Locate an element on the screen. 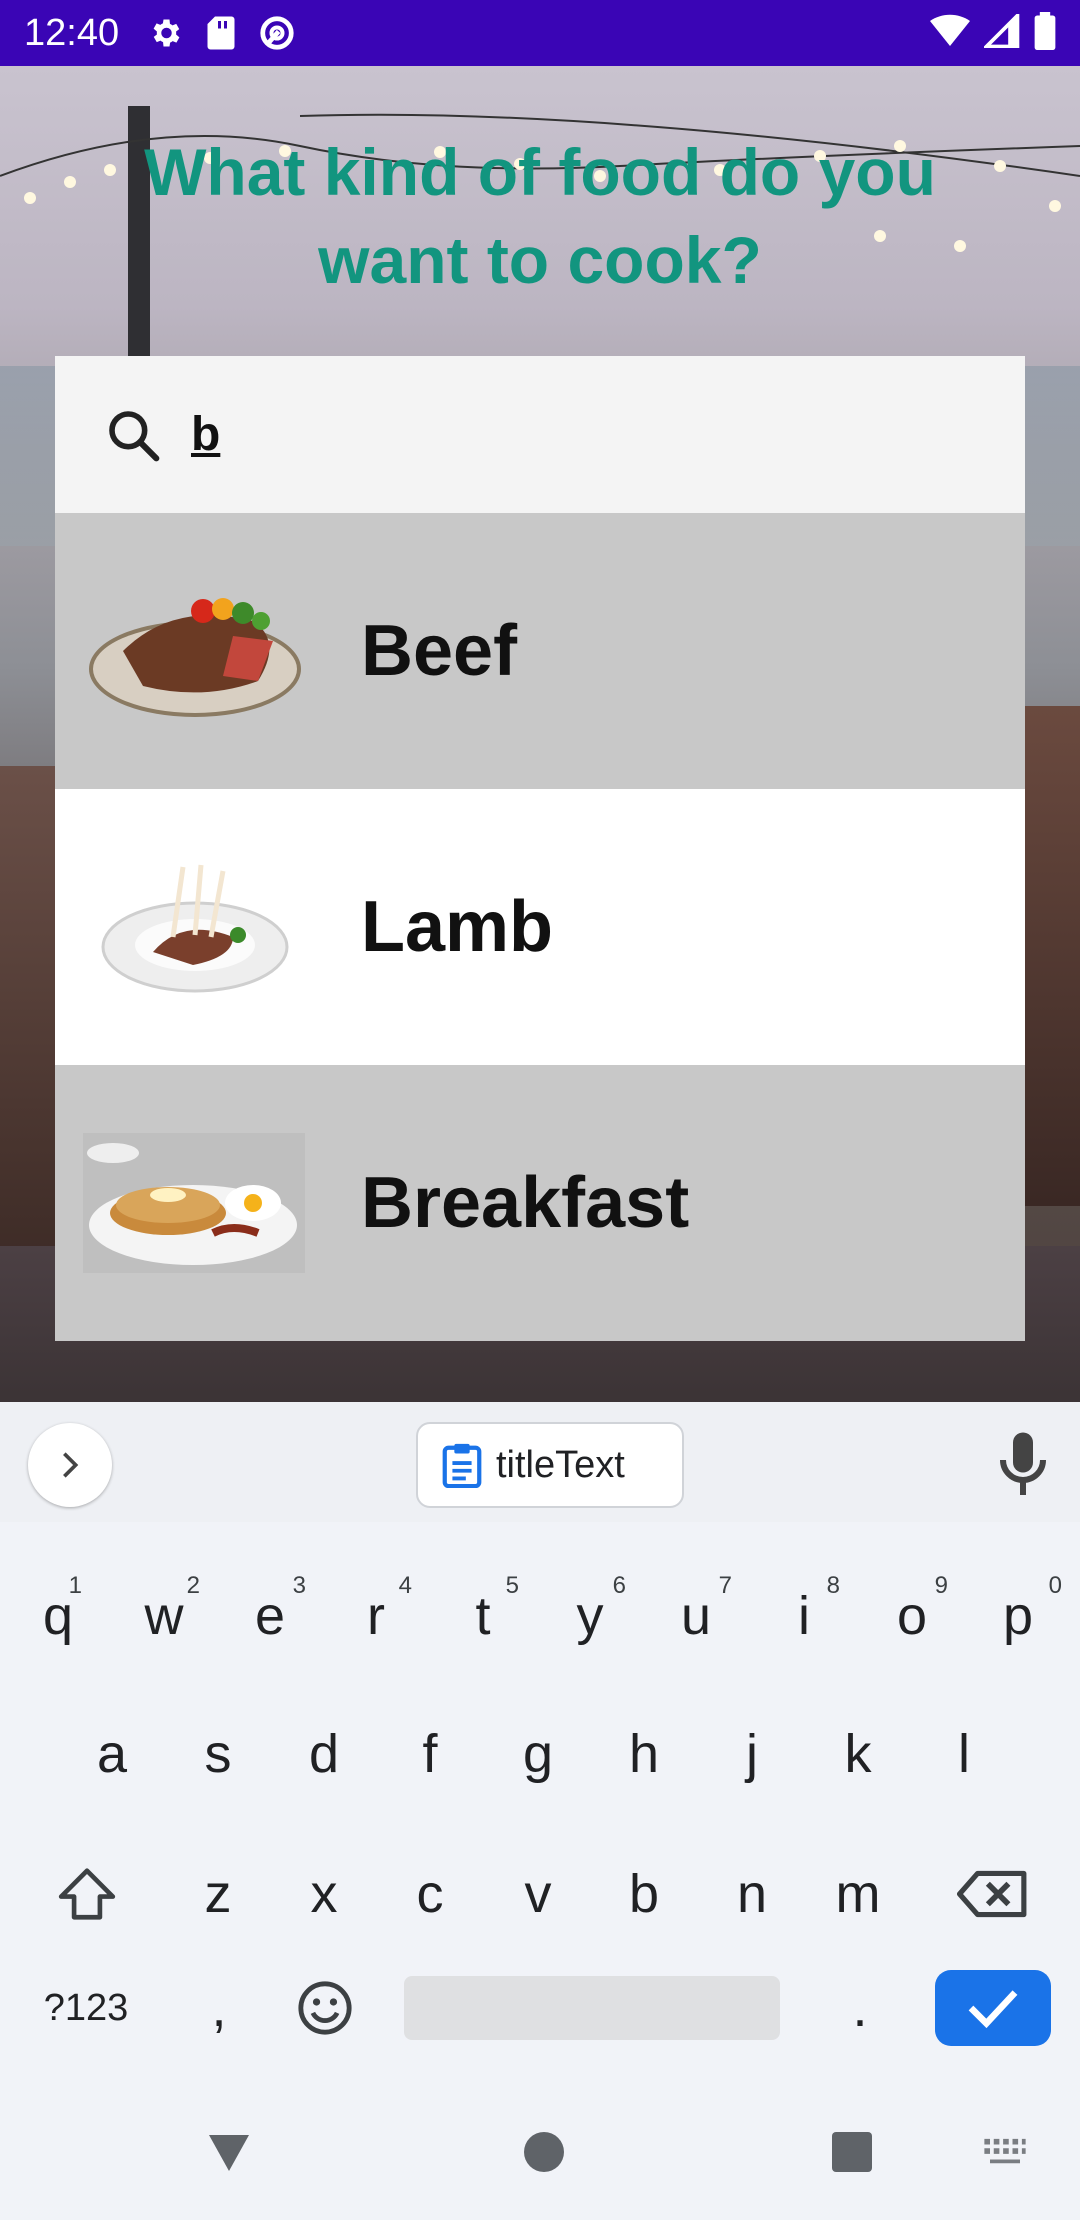 The width and height of the screenshot is (1080, 2220). backspace-icon is located at coordinates (992, 1894).